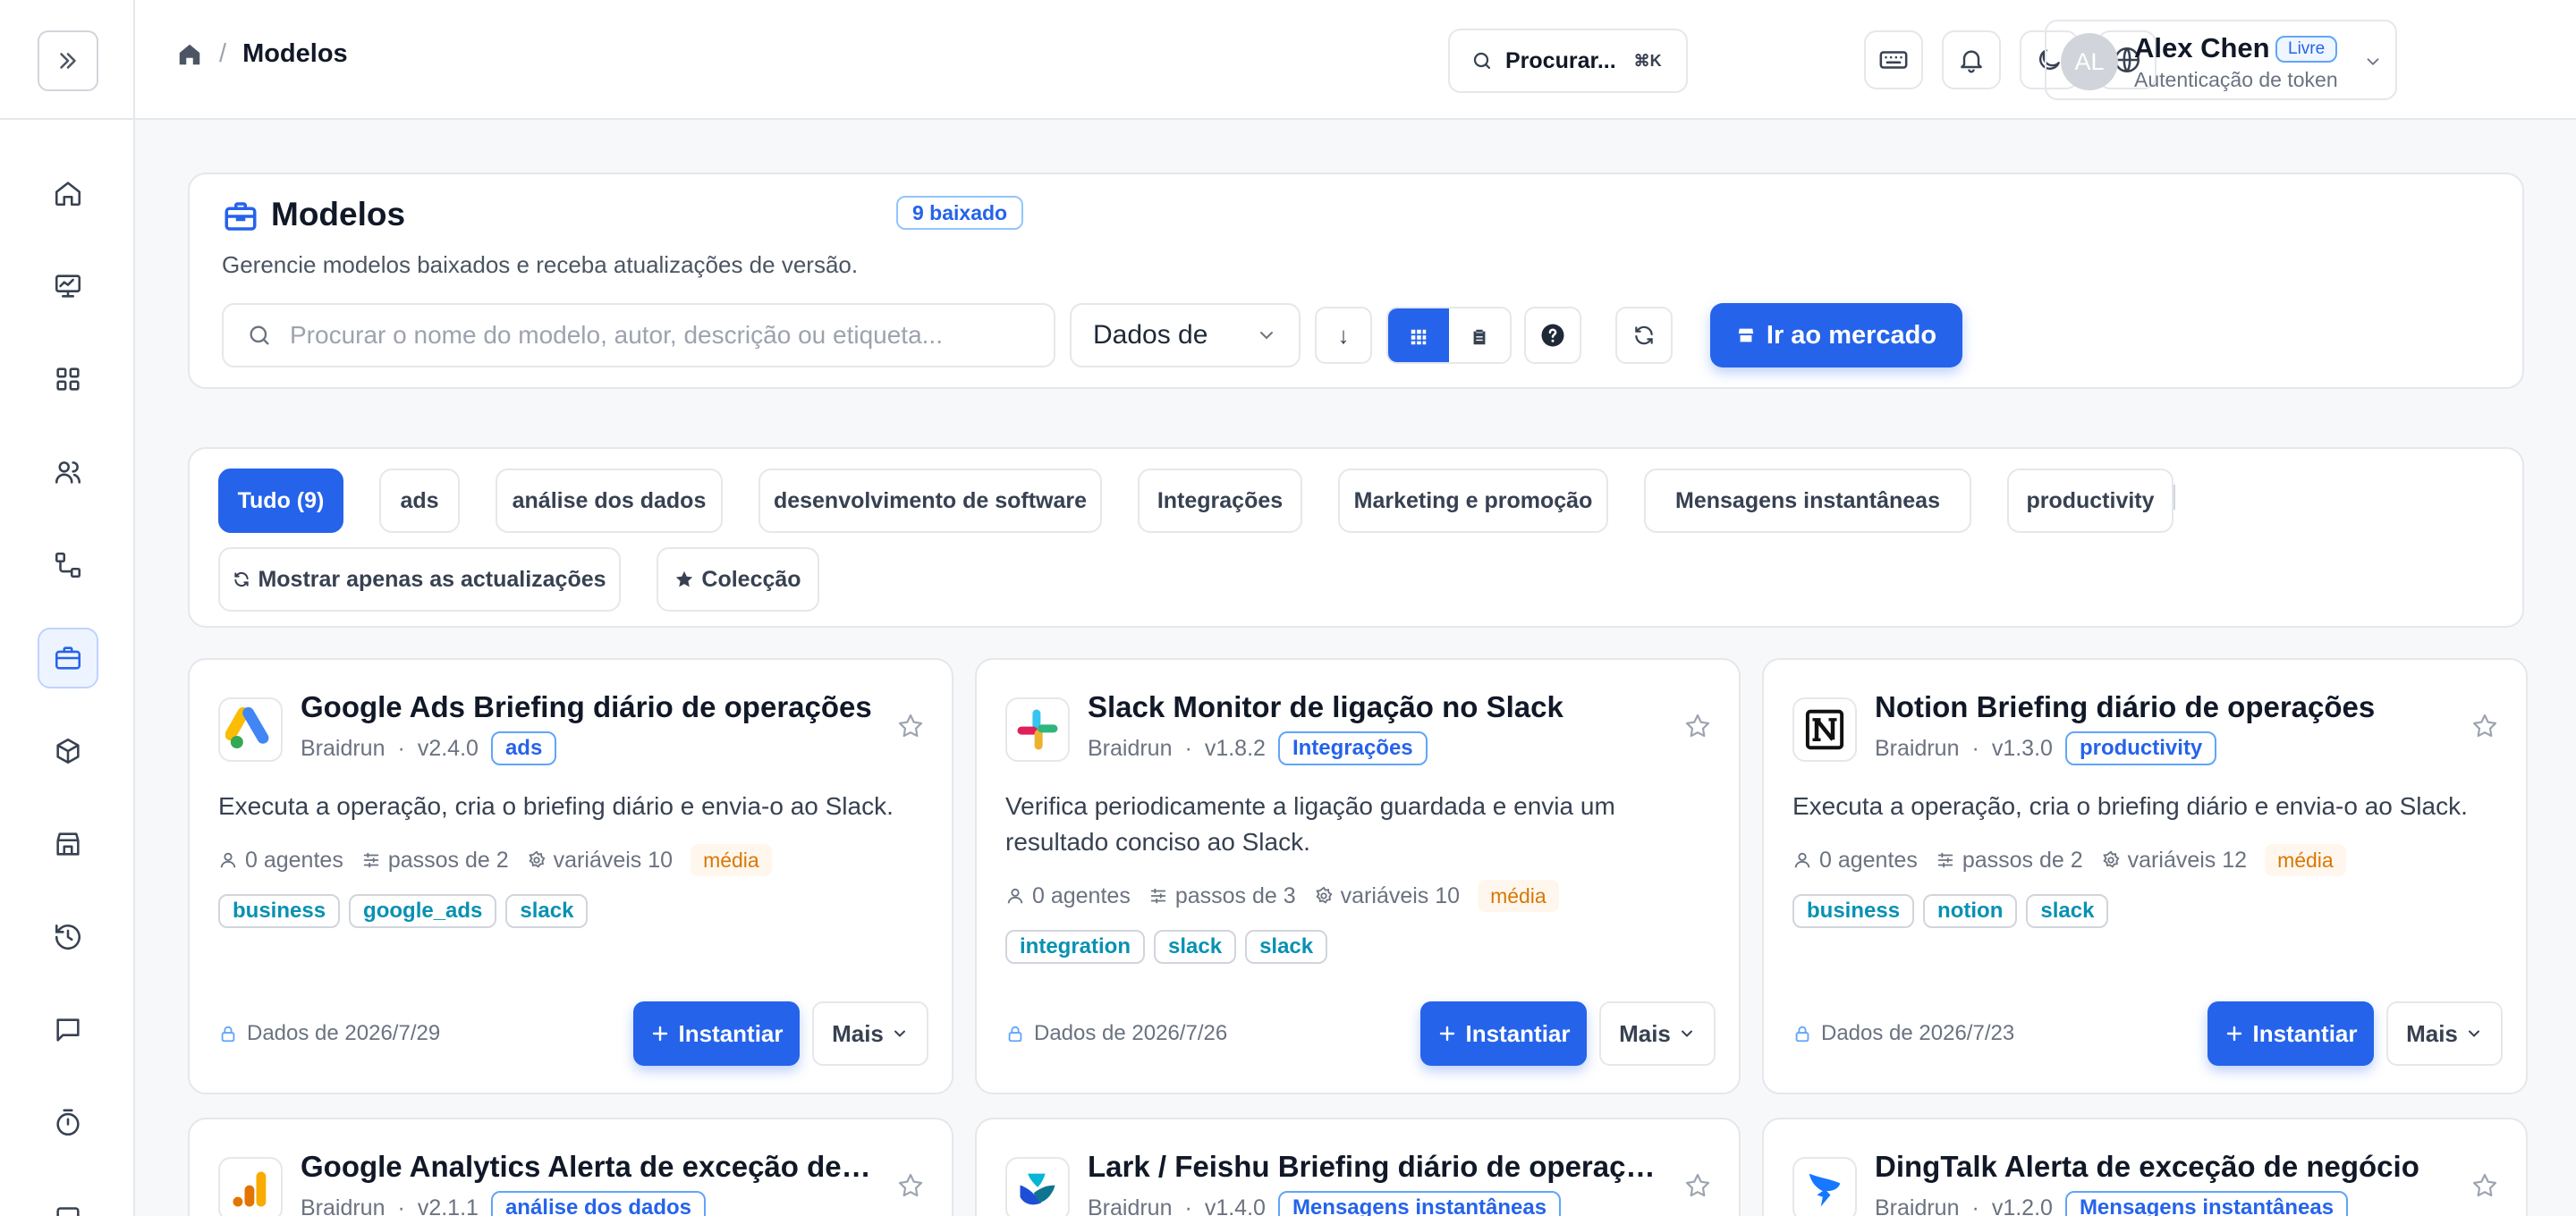 This screenshot has height=1216, width=2576. What do you see at coordinates (1970, 911) in the screenshot?
I see `tag: notion` at bounding box center [1970, 911].